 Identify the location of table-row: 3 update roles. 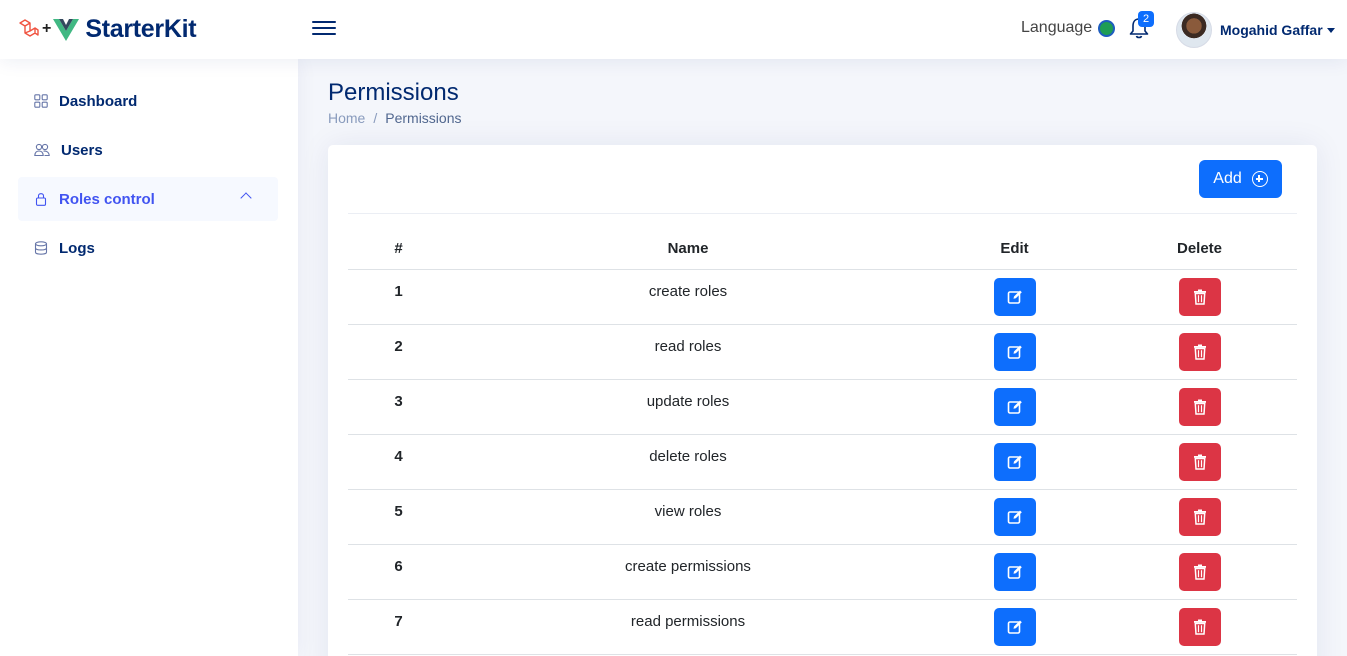
(822, 407).